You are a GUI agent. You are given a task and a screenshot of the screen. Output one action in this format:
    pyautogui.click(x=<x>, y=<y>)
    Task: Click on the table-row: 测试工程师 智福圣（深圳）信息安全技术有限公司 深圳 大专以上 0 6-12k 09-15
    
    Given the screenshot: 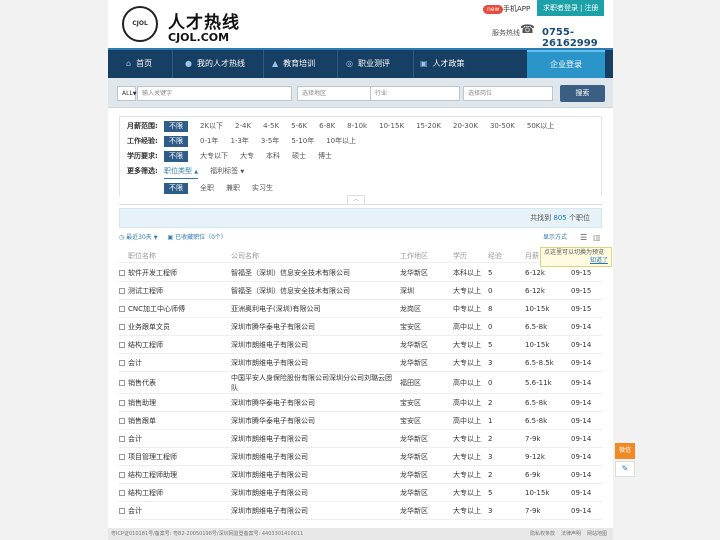 What is the action you would take?
    pyautogui.click(x=360, y=291)
    